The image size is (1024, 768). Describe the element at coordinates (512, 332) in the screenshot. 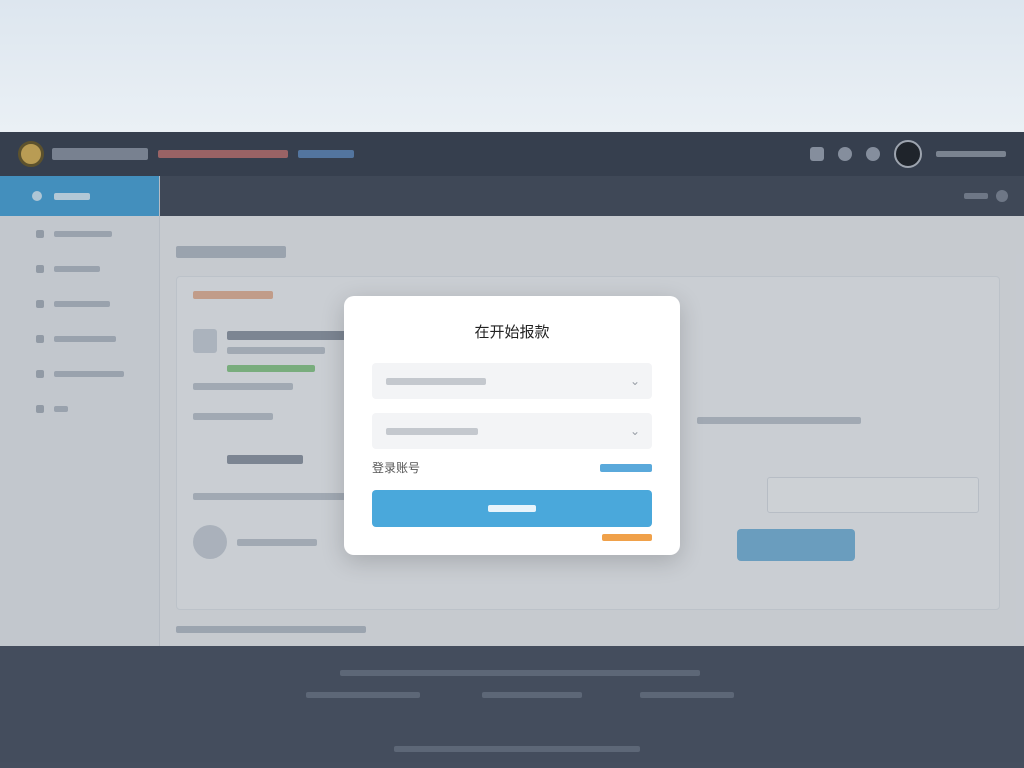

I see `dialog-title: 在开始报款` at that location.